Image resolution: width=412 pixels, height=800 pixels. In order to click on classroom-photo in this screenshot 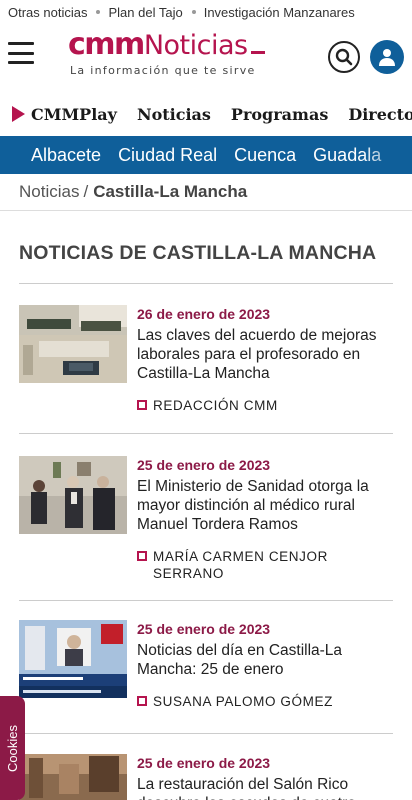, I will do `click(73, 344)`.